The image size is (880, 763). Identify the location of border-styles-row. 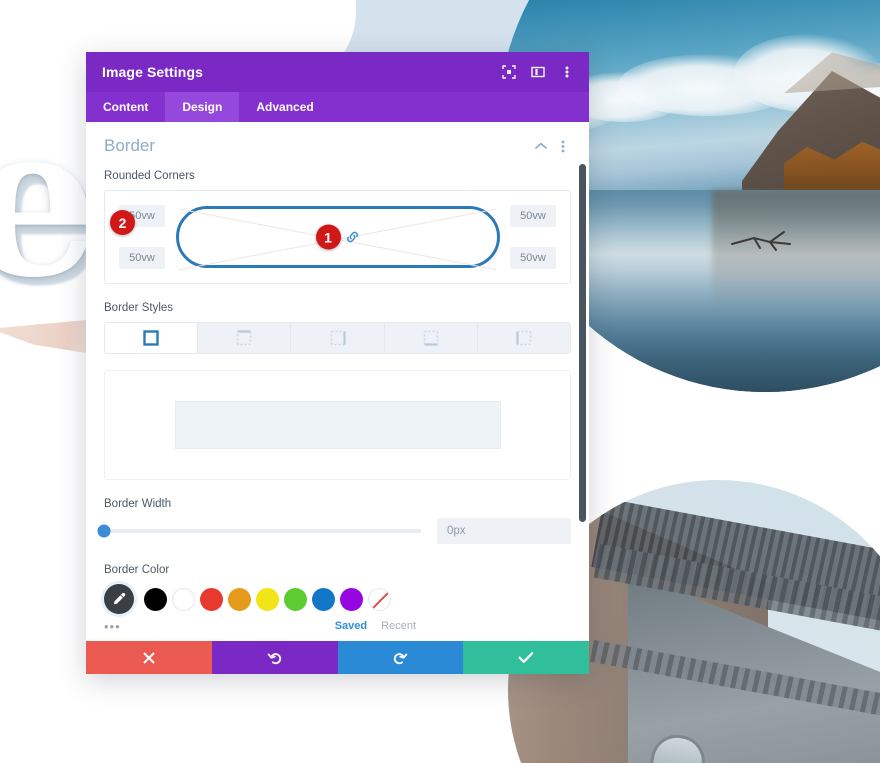
(337, 338).